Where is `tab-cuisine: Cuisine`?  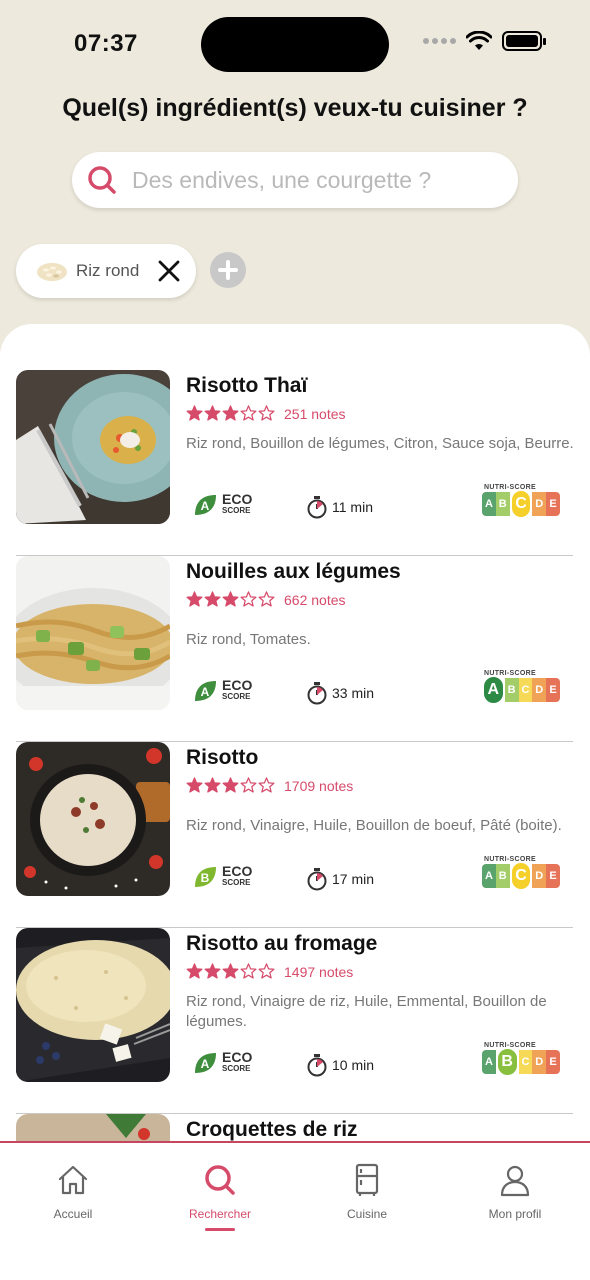
tab-cuisine: Cuisine is located at coordinates (367, 1192).